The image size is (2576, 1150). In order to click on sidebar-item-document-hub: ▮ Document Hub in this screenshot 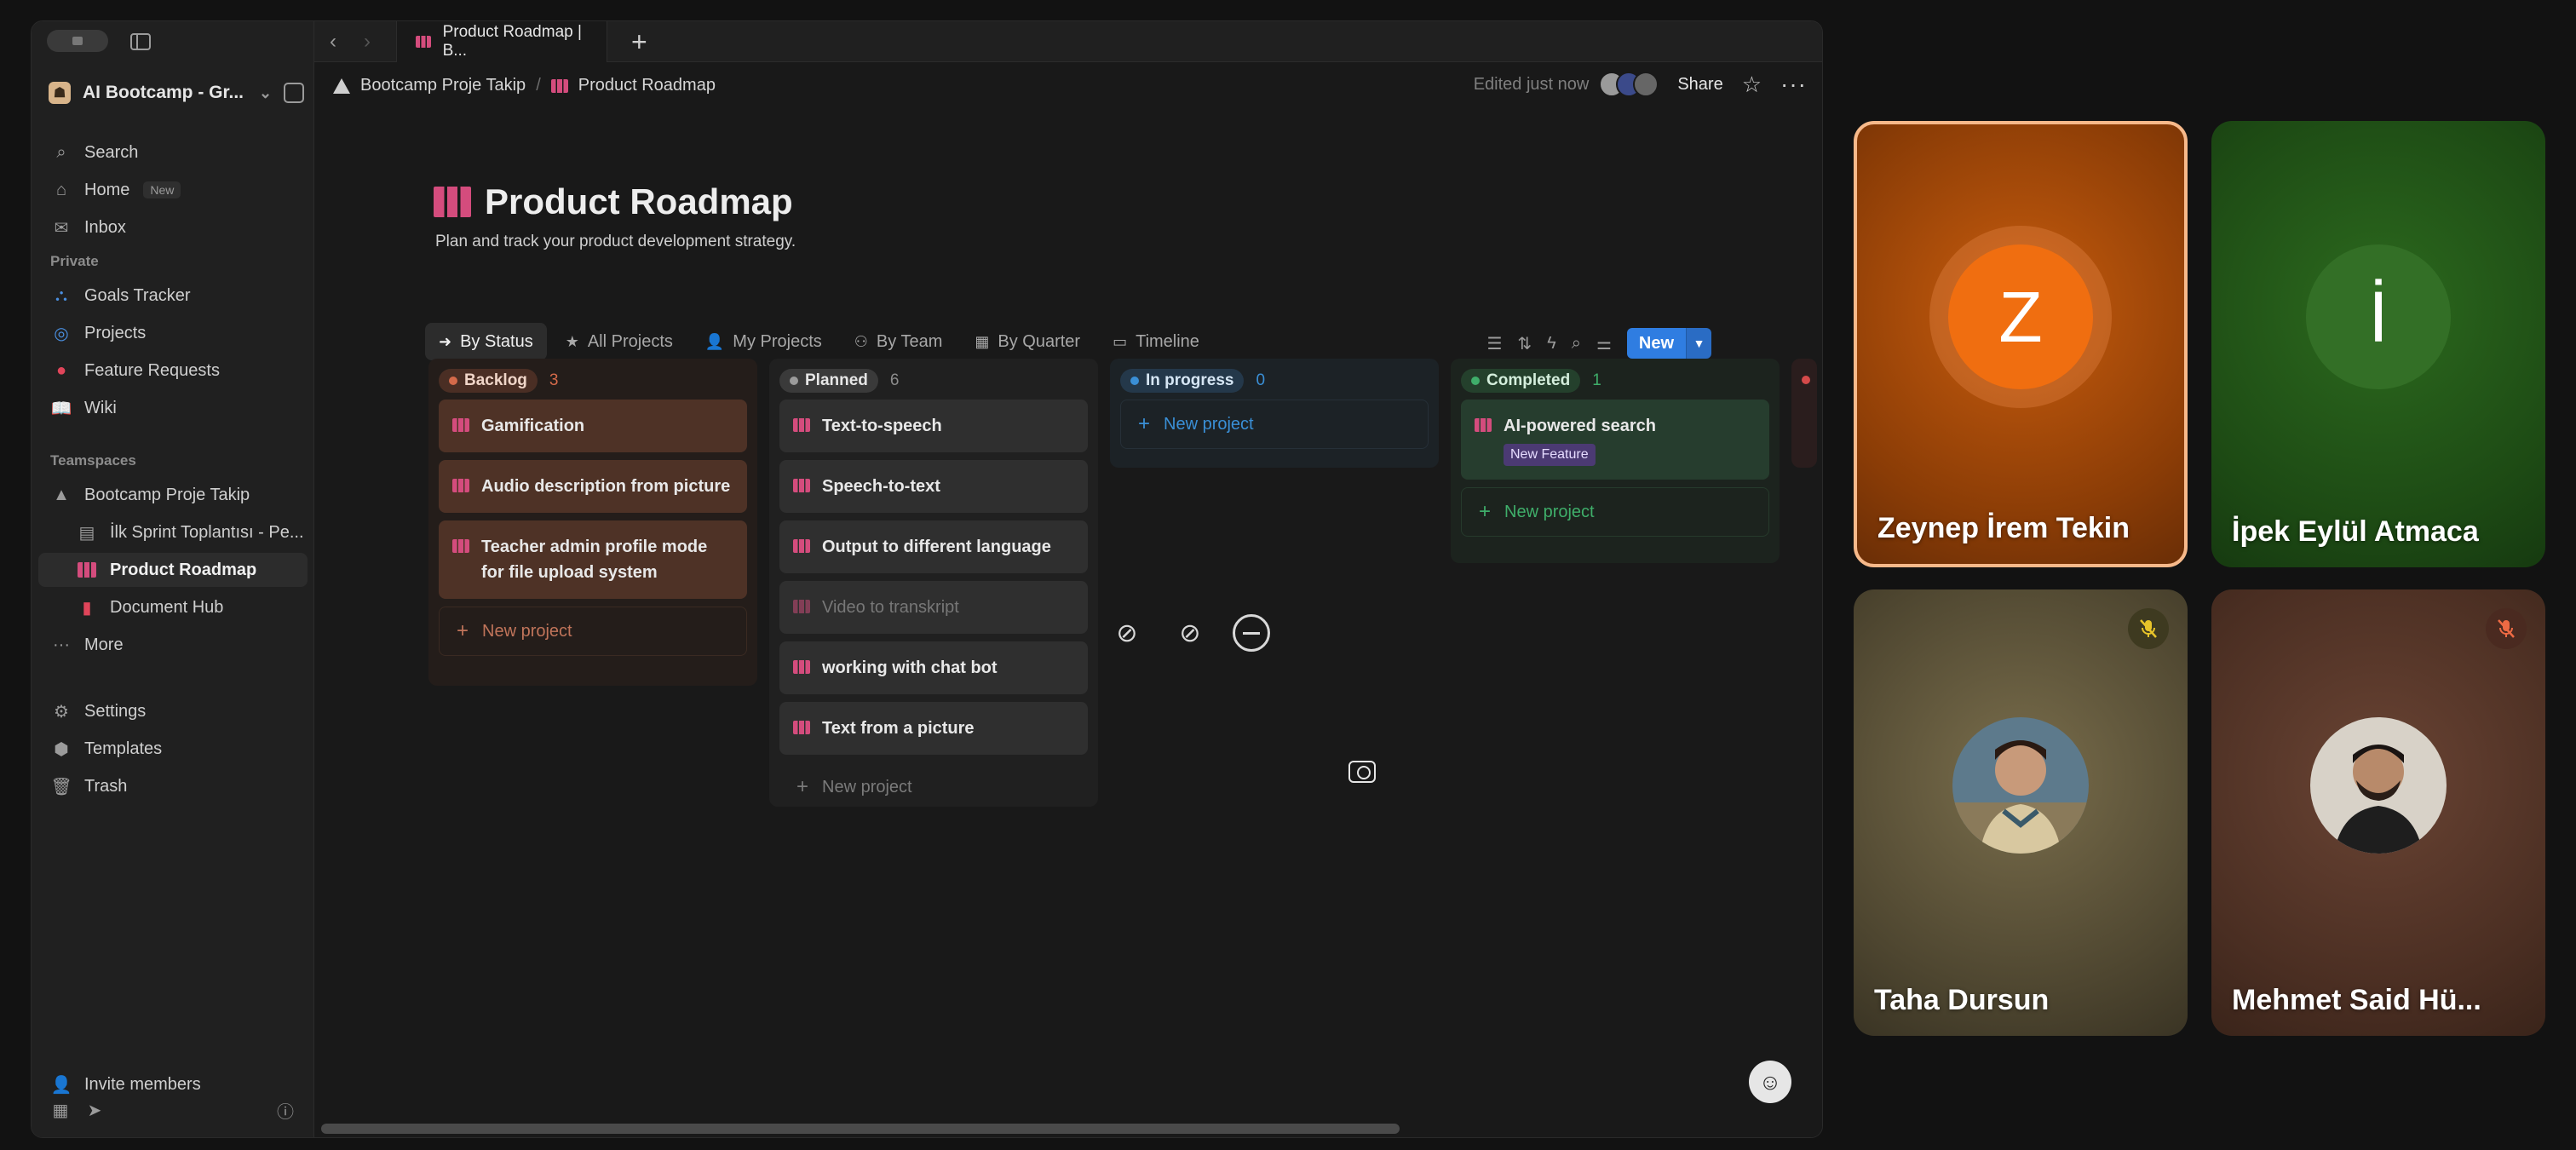, I will do `click(173, 607)`.